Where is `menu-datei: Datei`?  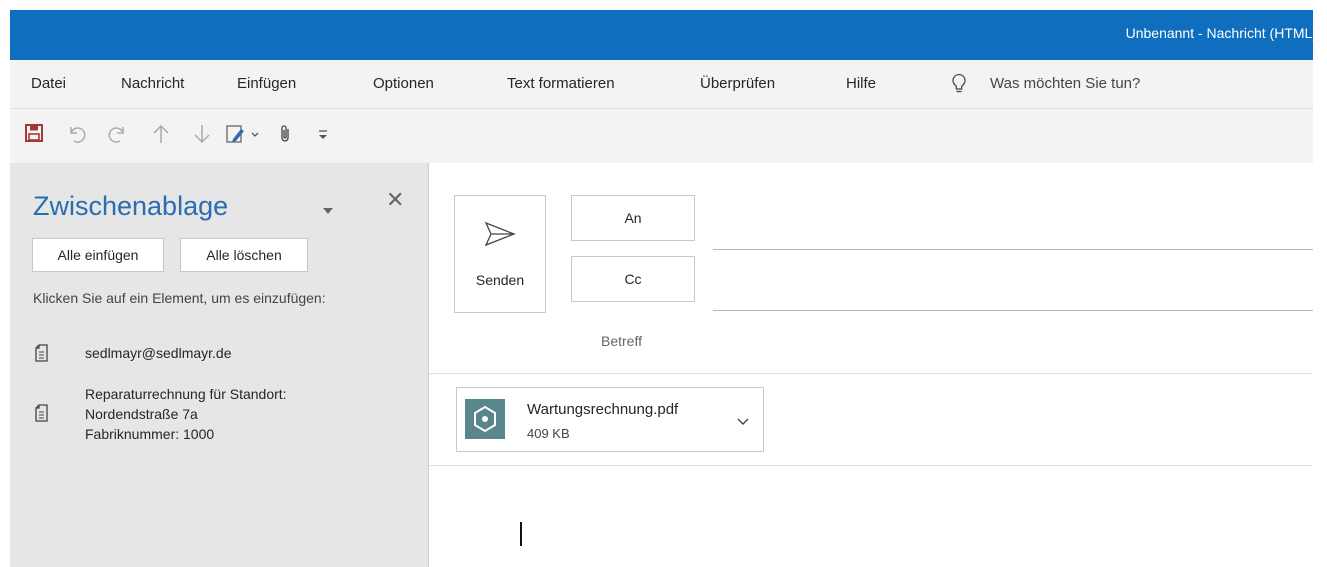 menu-datei: Datei is located at coordinates (48, 83).